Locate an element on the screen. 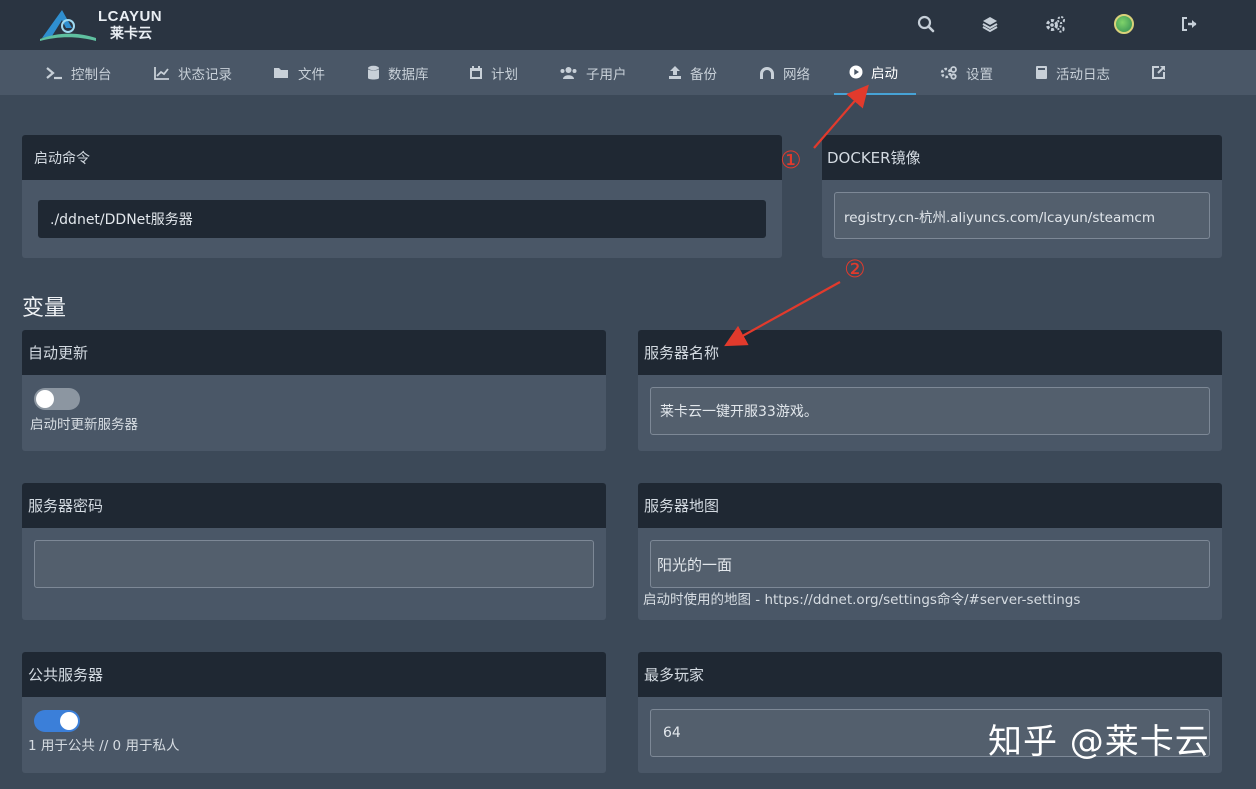 The height and width of the screenshot is (789, 1256). nav-label: 子用户 is located at coordinates (606, 74).